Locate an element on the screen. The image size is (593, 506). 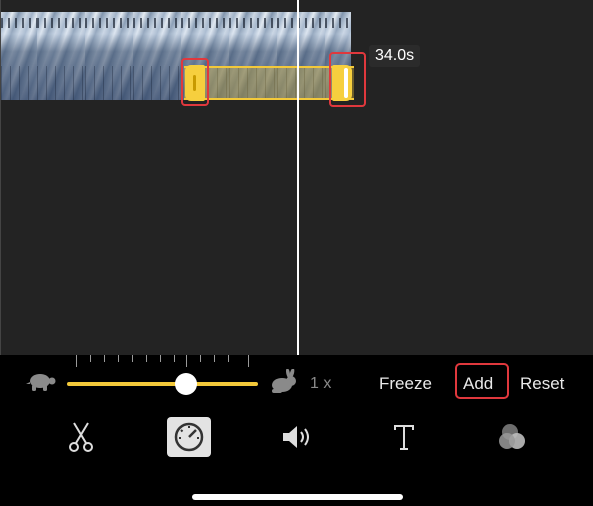
text-icon is located at coordinates (404, 437).